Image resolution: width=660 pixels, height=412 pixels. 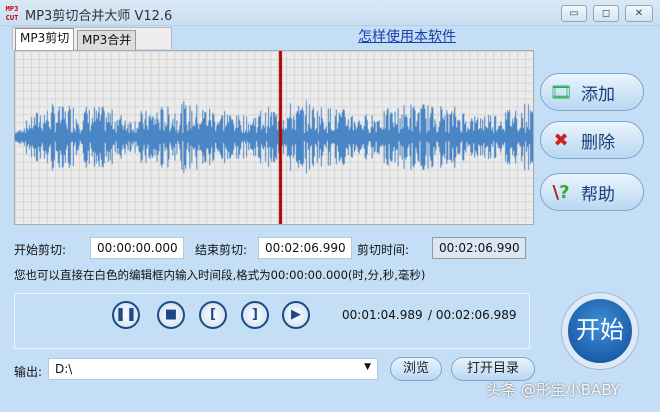 I want to click on help-question-icon: \?, so click(x=561, y=192).